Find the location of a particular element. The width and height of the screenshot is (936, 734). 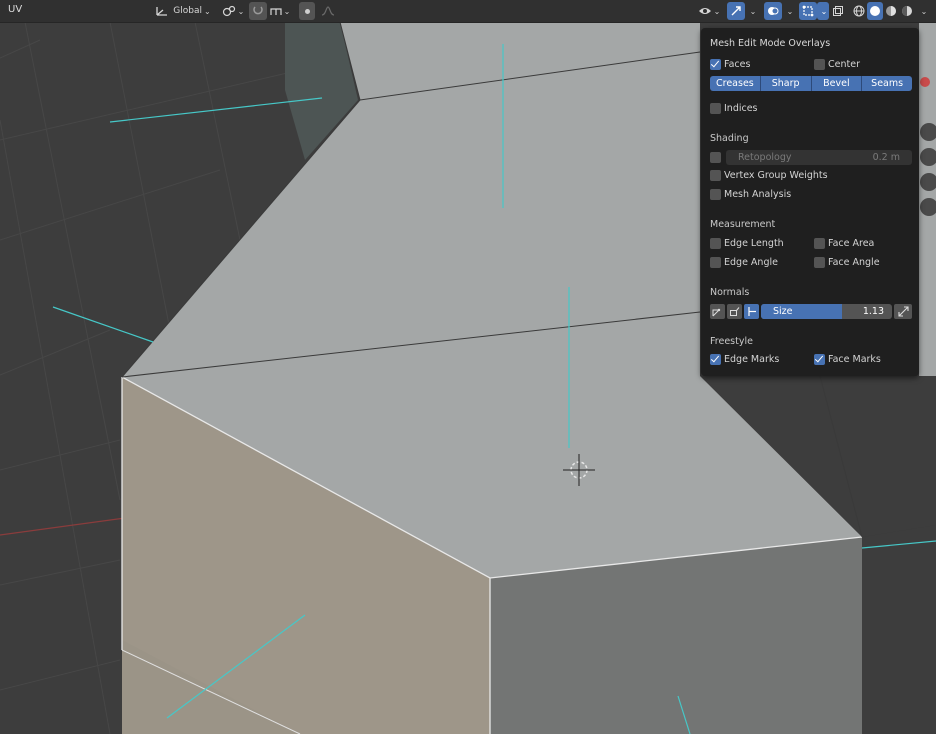

gizmo-icon is located at coordinates (736, 11).